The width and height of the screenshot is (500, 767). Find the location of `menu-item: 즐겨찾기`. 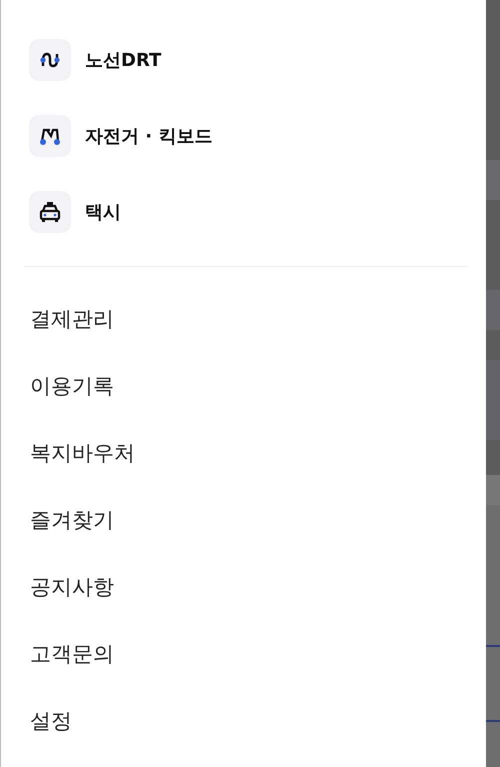

menu-item: 즐겨찾기 is located at coordinates (72, 520).